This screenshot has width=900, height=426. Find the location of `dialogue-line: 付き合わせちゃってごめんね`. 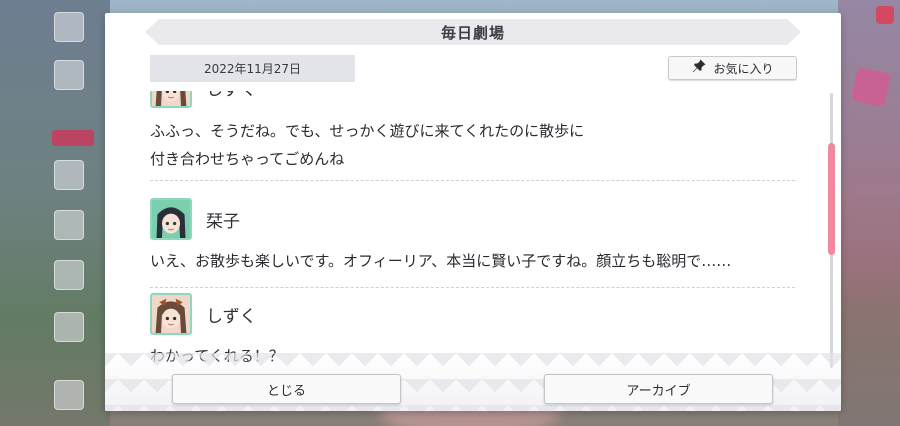

dialogue-line: 付き合わせちゃってごめんね is located at coordinates (247, 159).